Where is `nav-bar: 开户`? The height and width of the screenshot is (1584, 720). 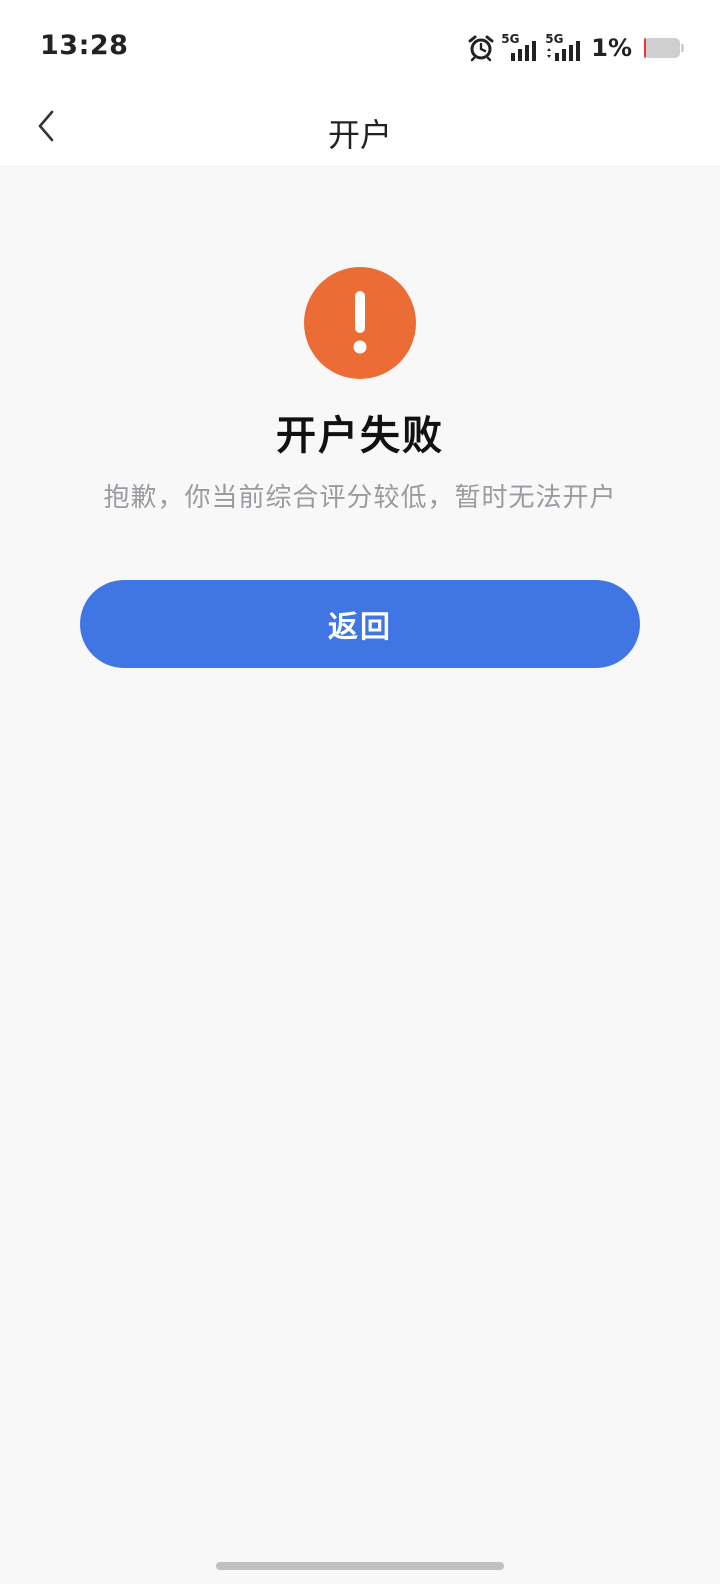
nav-bar: 开户 is located at coordinates (360, 129).